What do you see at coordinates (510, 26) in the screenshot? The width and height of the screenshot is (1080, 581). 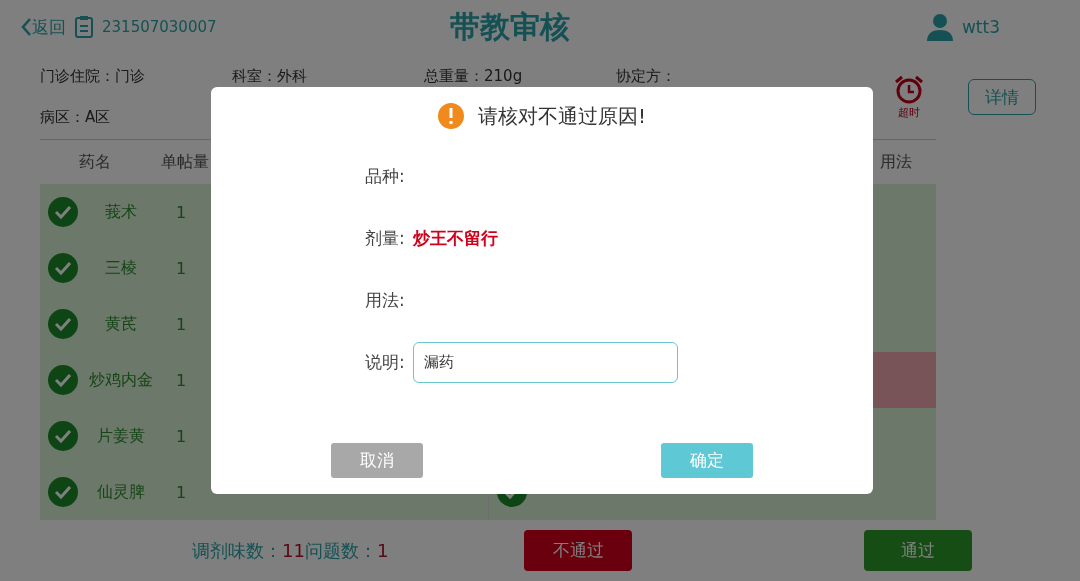 I see `page-title: 带教审核` at bounding box center [510, 26].